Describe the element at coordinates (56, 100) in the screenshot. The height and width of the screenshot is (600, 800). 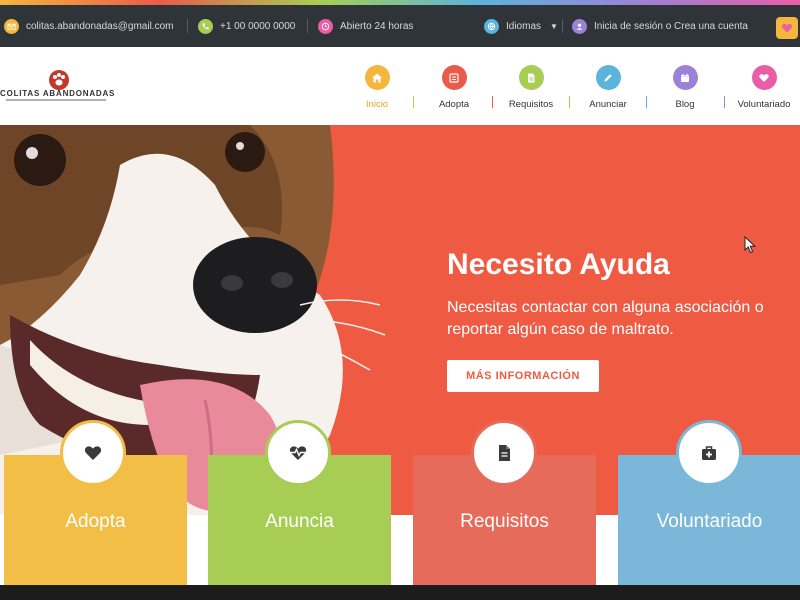
I see `brand-tagline-line` at that location.